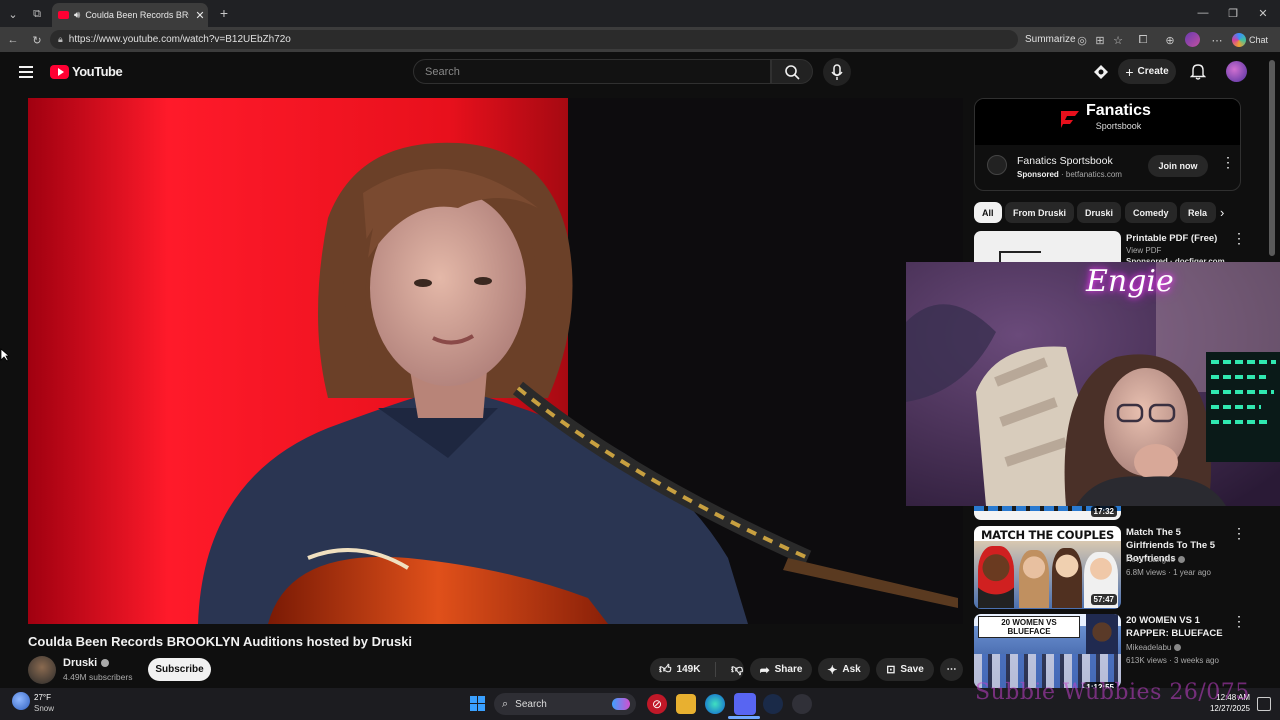  Describe the element at coordinates (60, 39) in the screenshot. I see `site-info-icon: 🔒︎` at that location.